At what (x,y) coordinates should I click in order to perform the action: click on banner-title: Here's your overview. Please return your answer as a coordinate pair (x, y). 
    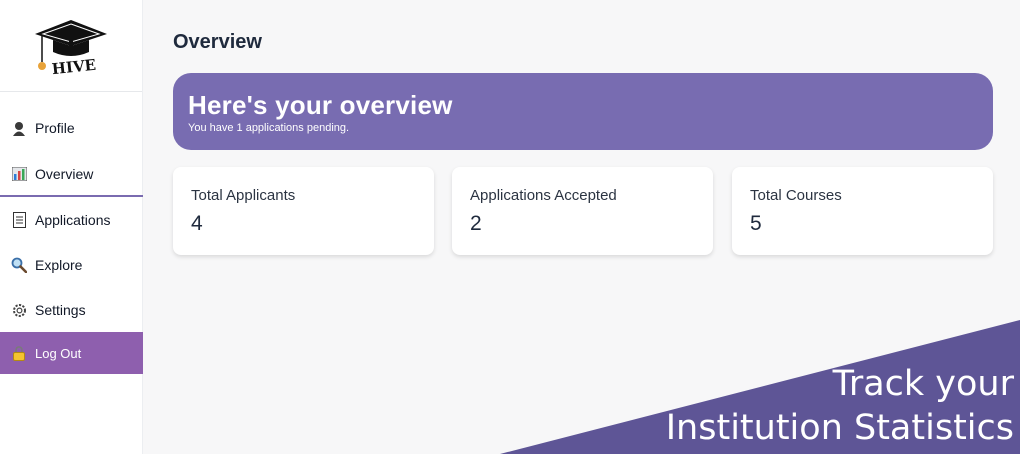
    Looking at the image, I should click on (320, 105).